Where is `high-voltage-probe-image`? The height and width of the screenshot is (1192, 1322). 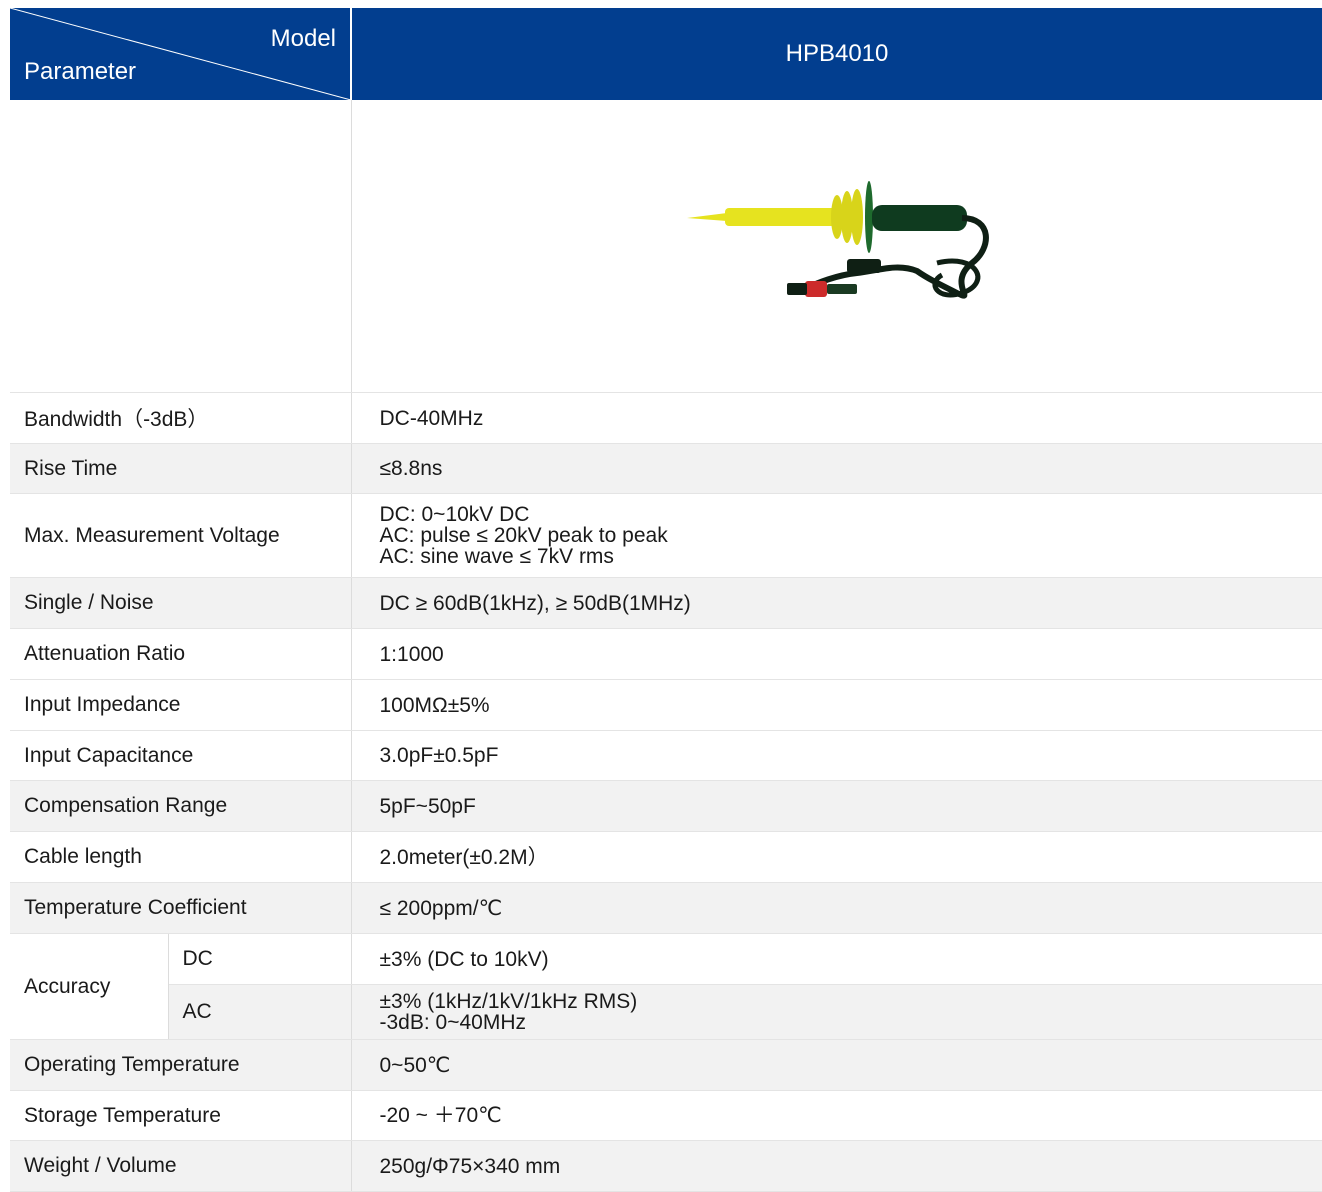 high-voltage-probe-image is located at coordinates (837, 243).